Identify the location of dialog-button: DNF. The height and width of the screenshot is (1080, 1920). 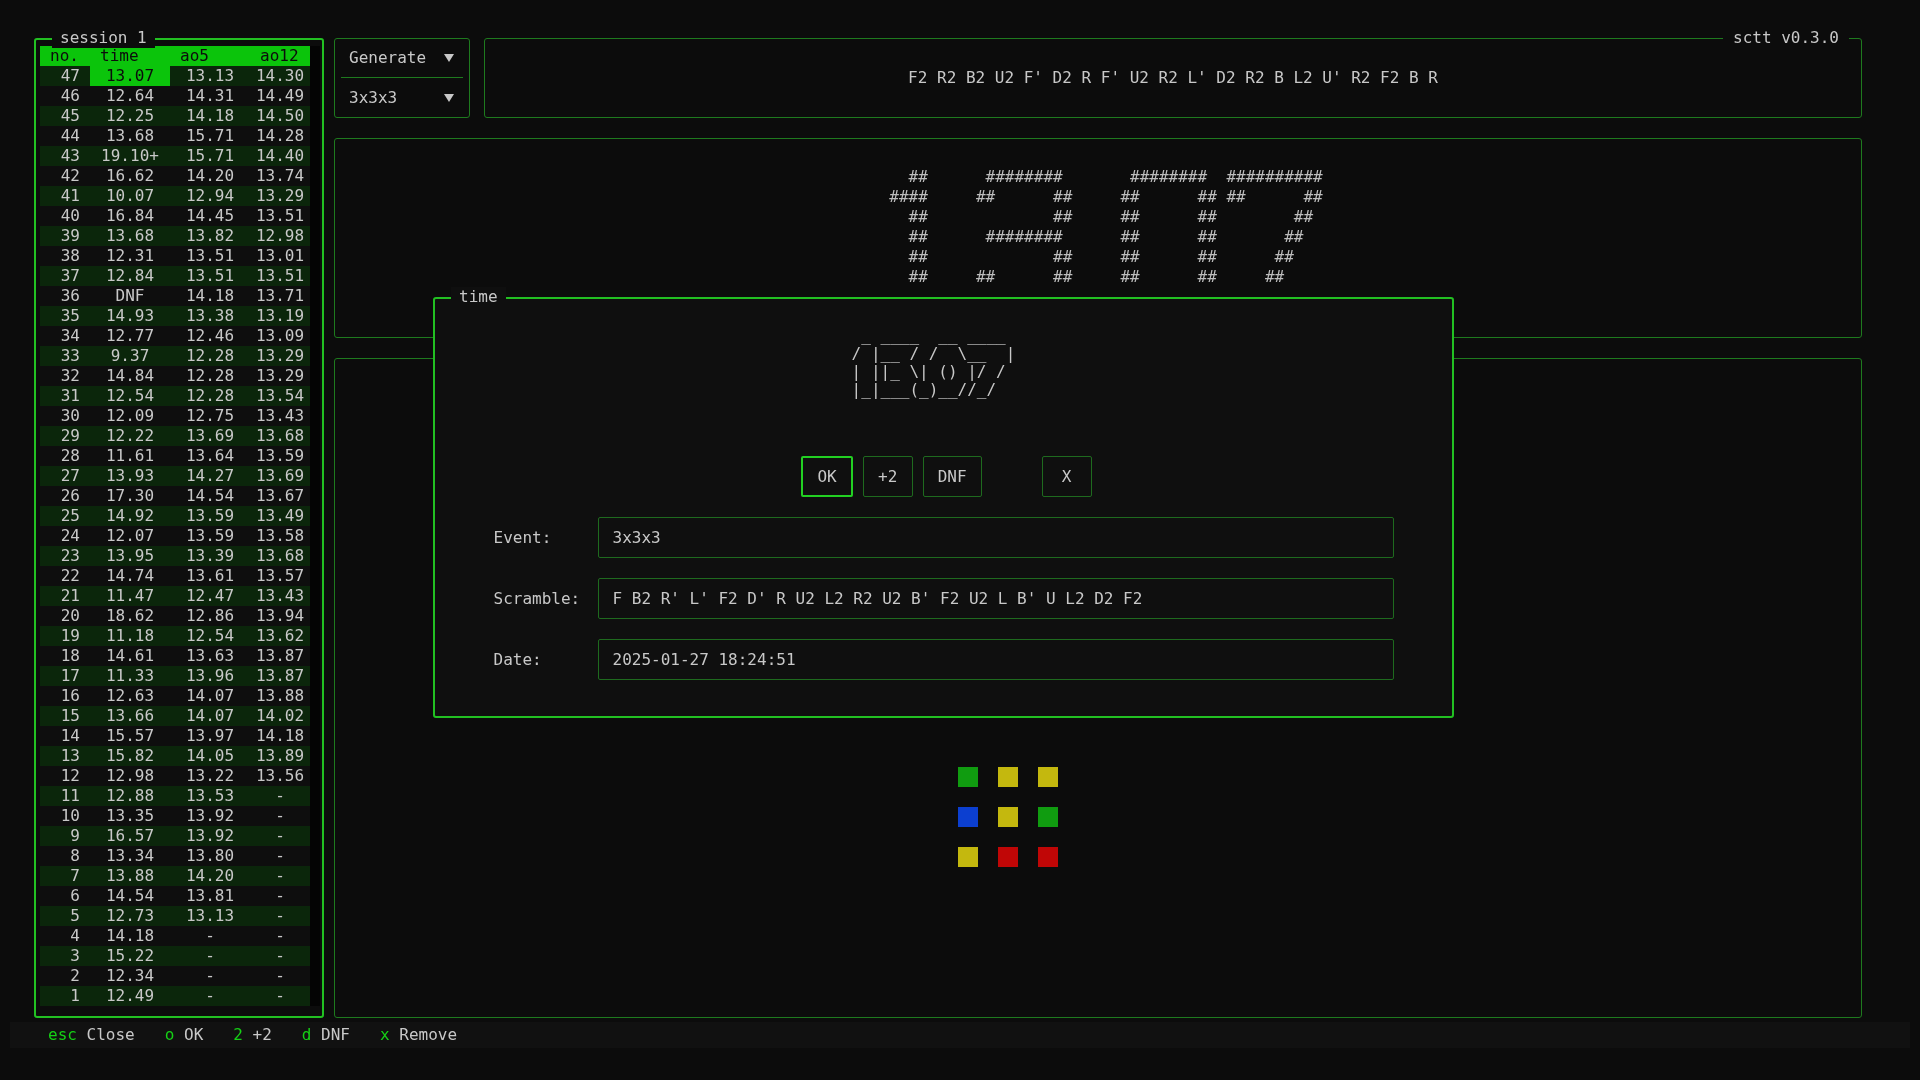
(952, 476).